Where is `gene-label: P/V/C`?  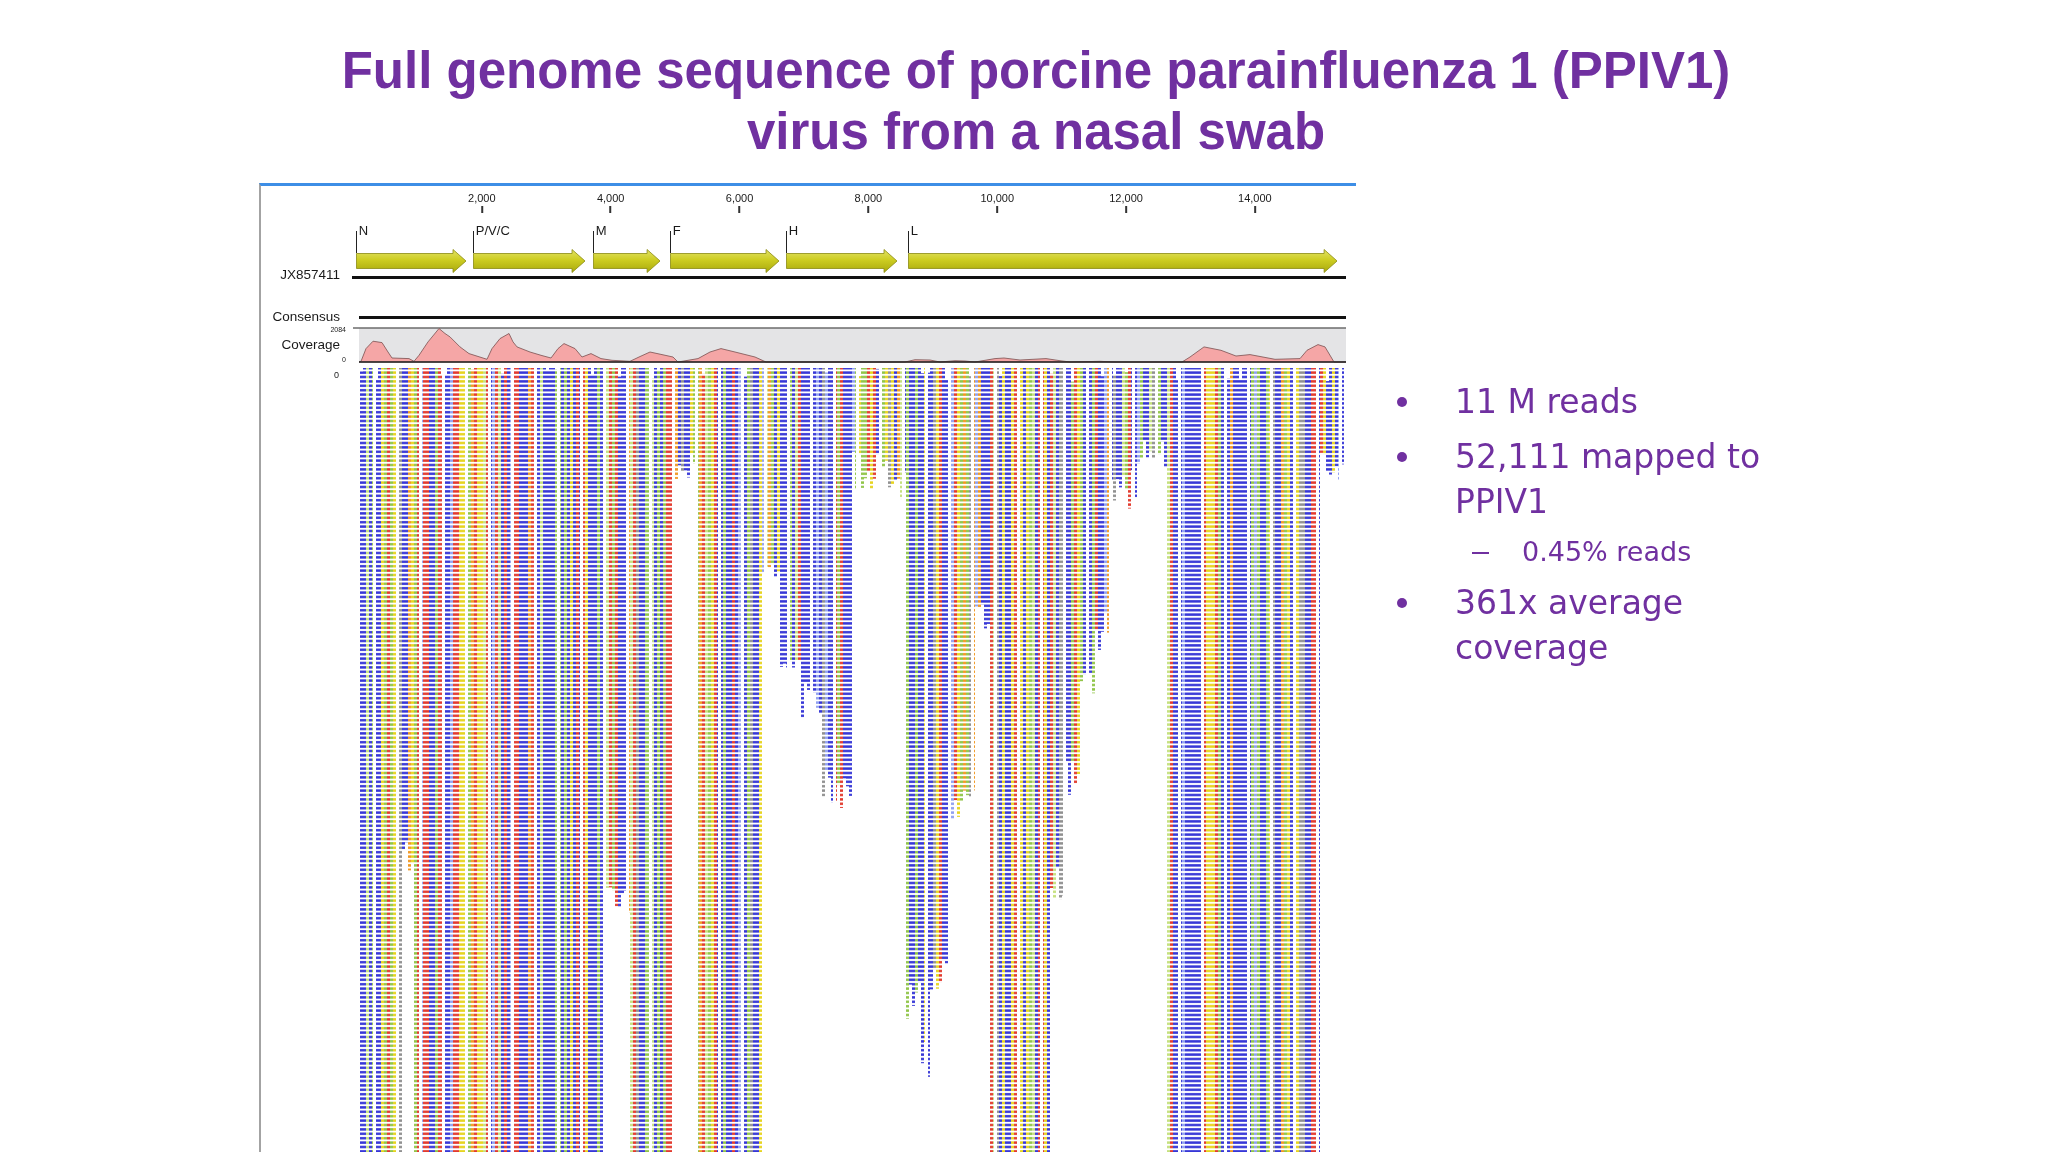
gene-label: P/V/C is located at coordinates (492, 231).